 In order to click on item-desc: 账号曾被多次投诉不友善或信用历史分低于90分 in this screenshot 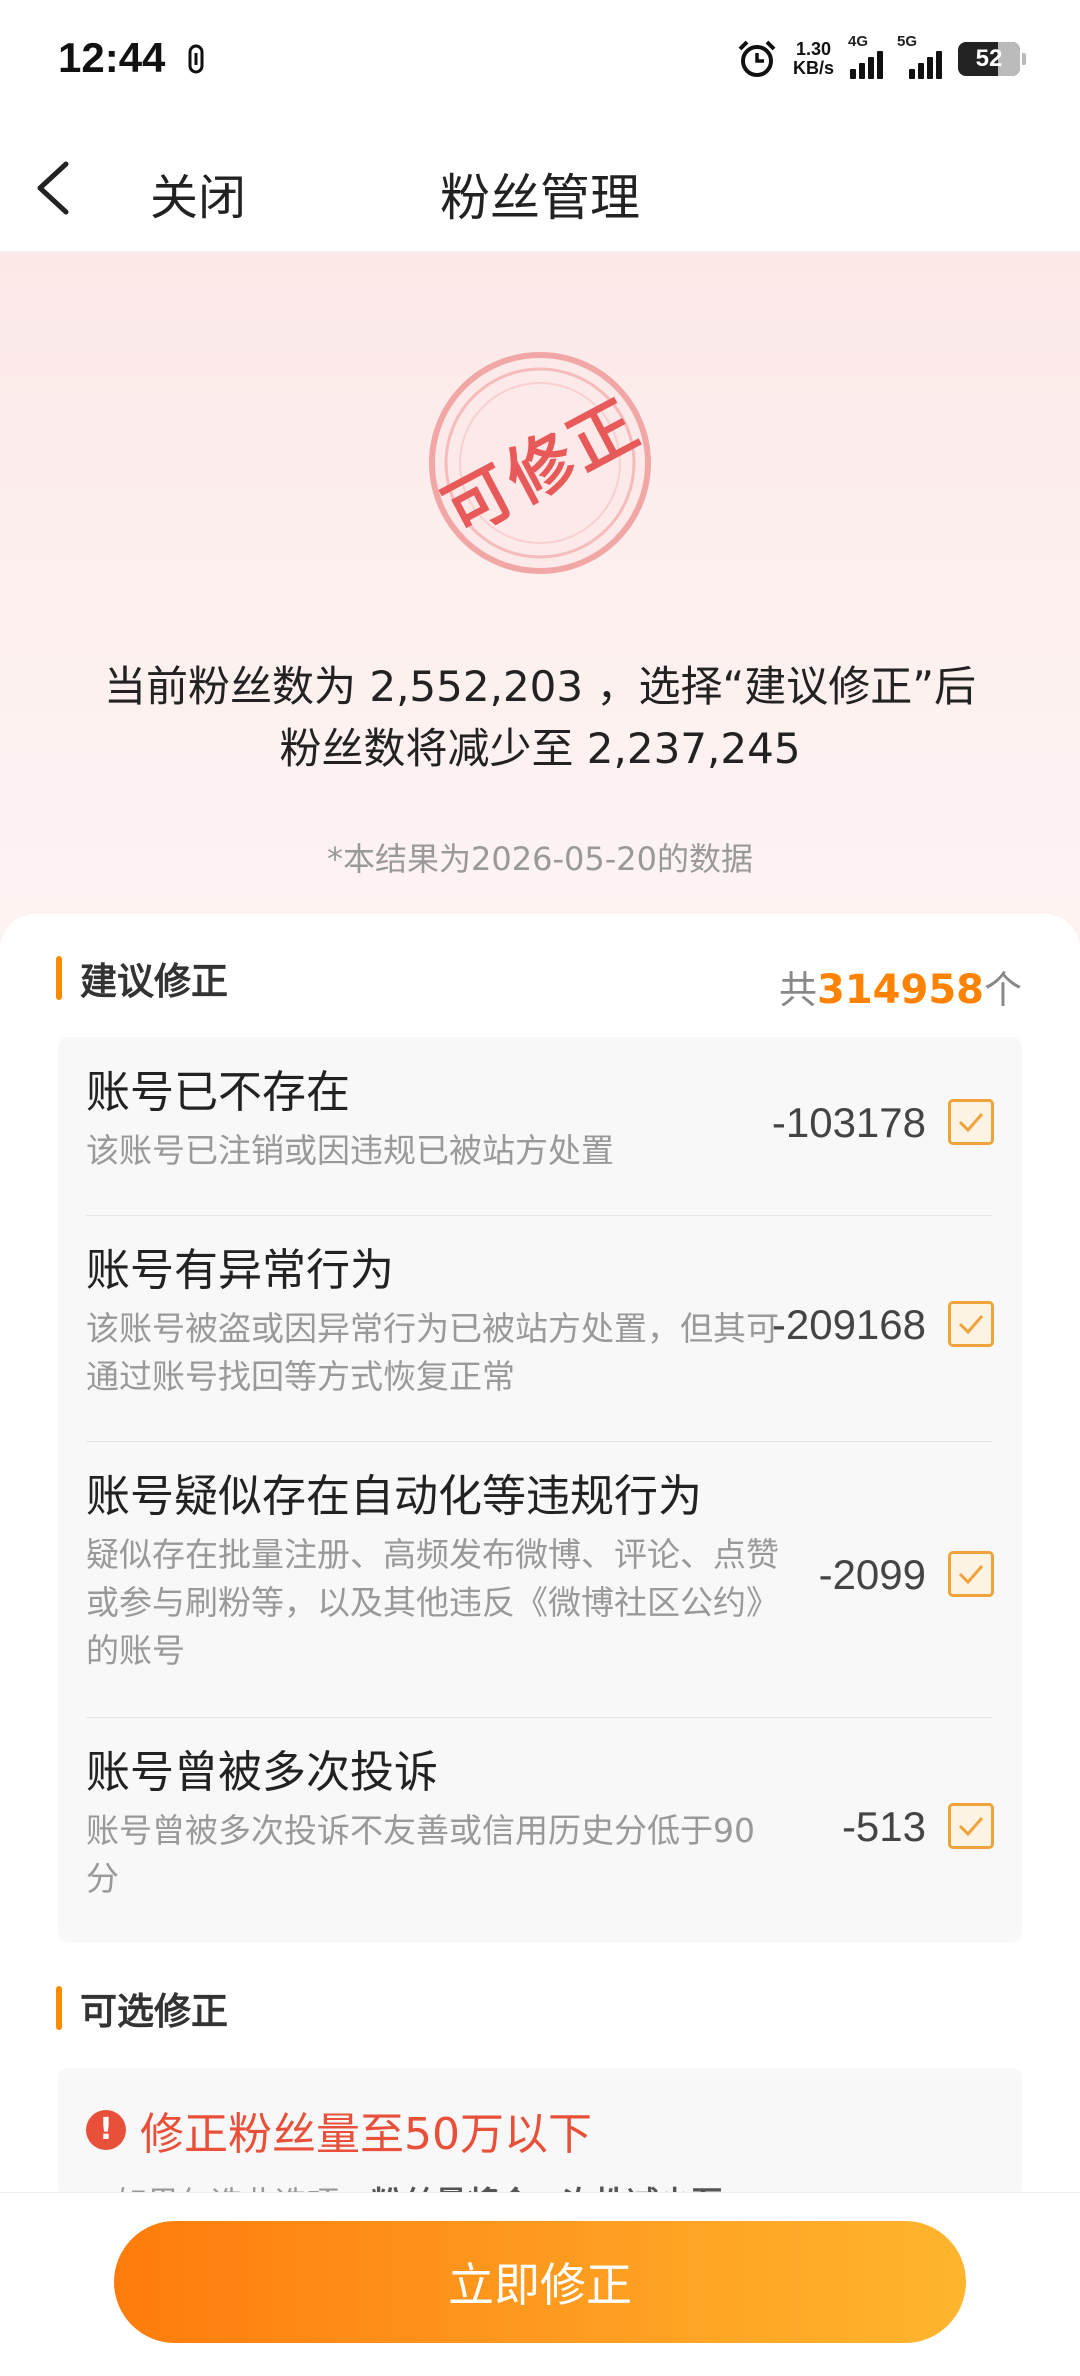, I will do `click(420, 1854)`.